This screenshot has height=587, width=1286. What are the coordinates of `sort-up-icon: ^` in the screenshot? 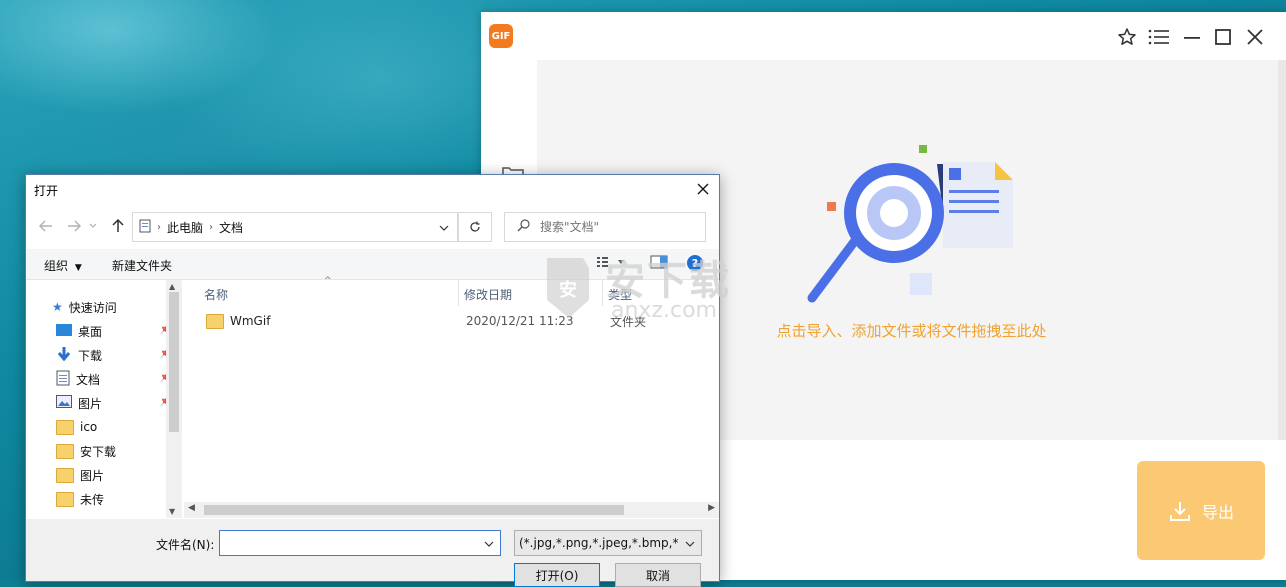 It's located at (328, 281).